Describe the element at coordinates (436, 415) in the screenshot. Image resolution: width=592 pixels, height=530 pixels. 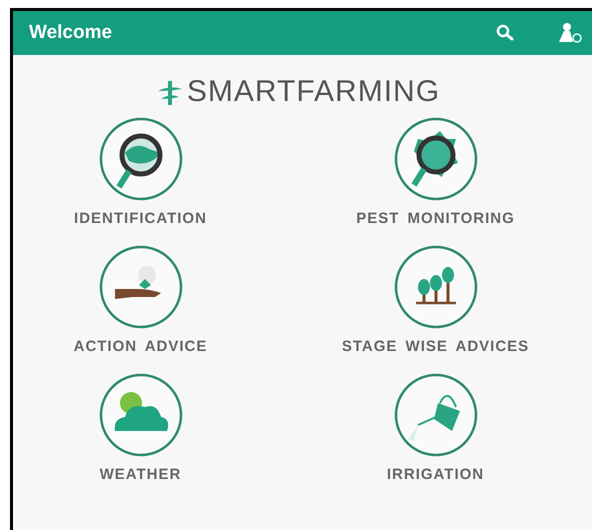
I see `watering-can-icon` at that location.